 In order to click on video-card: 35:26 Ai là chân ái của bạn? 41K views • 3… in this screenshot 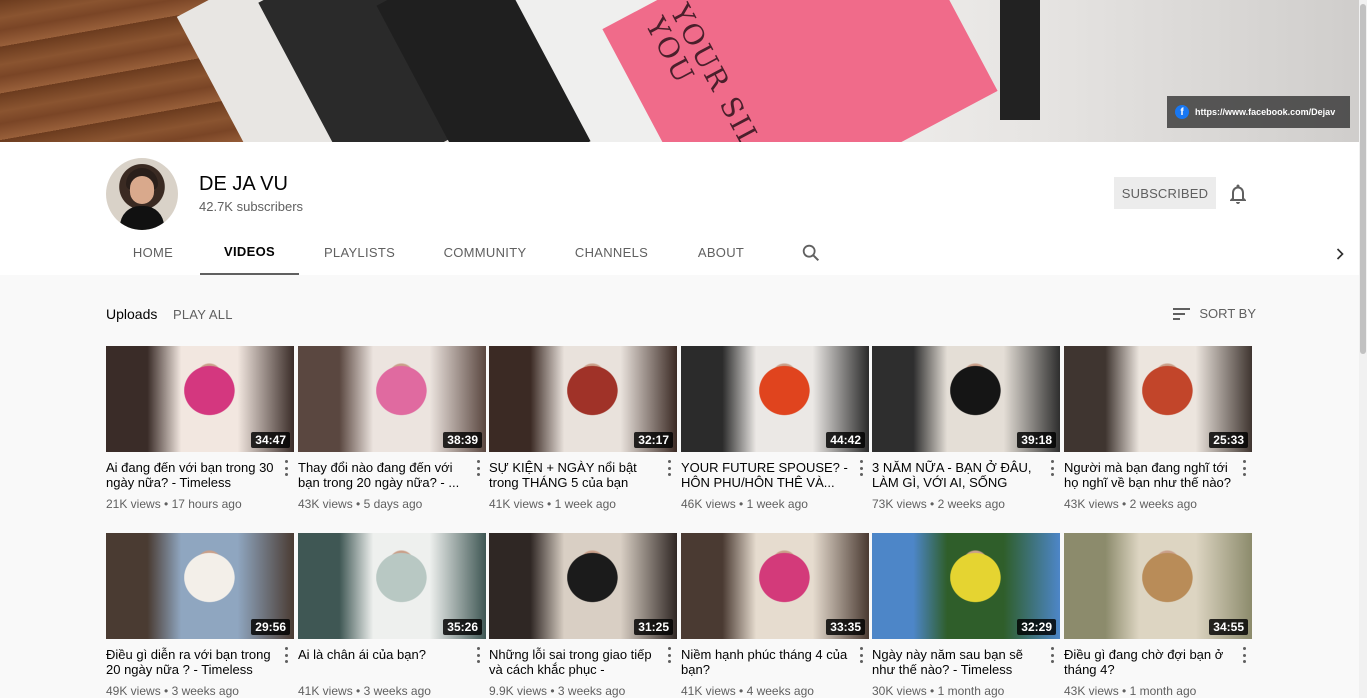, I will do `click(392, 615)`.